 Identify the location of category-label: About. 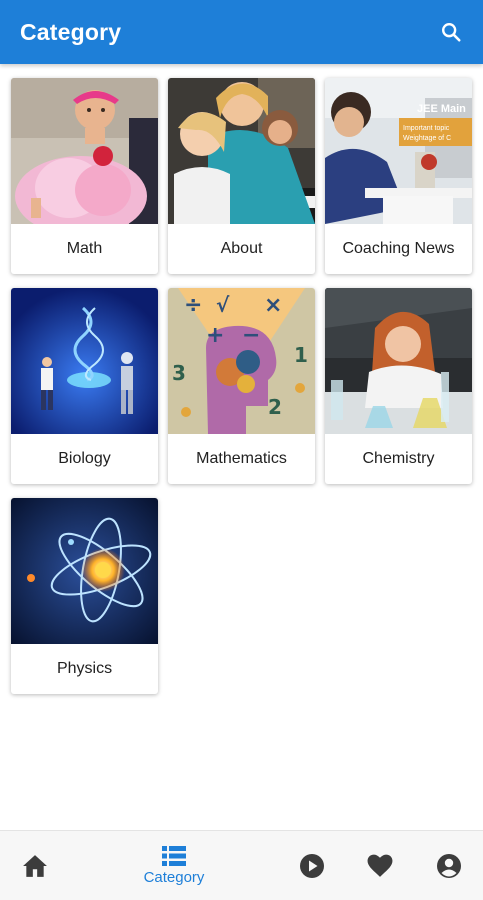
(241, 248).